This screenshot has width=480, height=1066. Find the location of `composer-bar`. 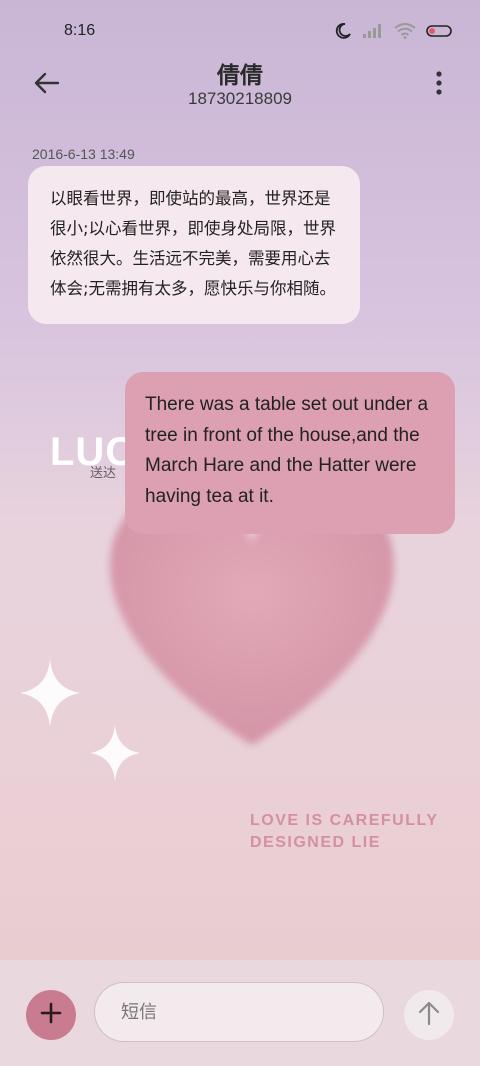

composer-bar is located at coordinates (240, 1013).